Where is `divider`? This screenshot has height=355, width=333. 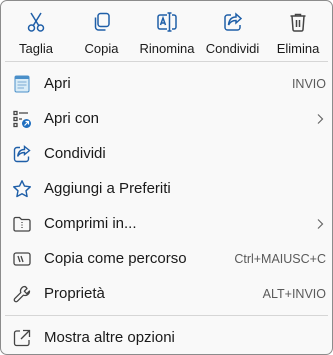
divider is located at coordinates (166, 315).